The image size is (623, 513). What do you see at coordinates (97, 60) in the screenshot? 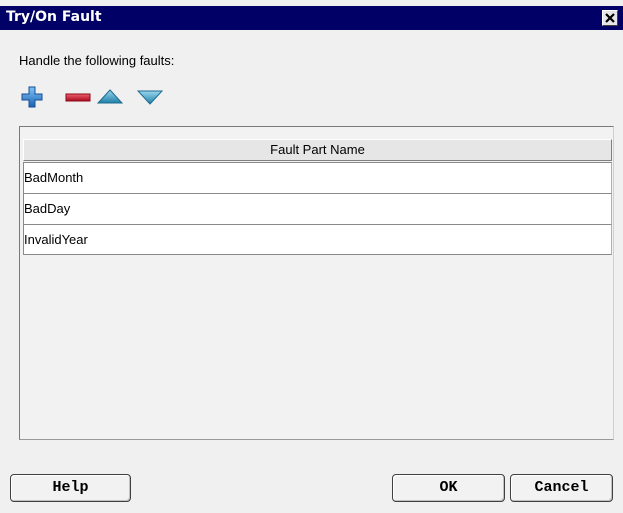
I see `instruction-label: Handle the following faults:` at bounding box center [97, 60].